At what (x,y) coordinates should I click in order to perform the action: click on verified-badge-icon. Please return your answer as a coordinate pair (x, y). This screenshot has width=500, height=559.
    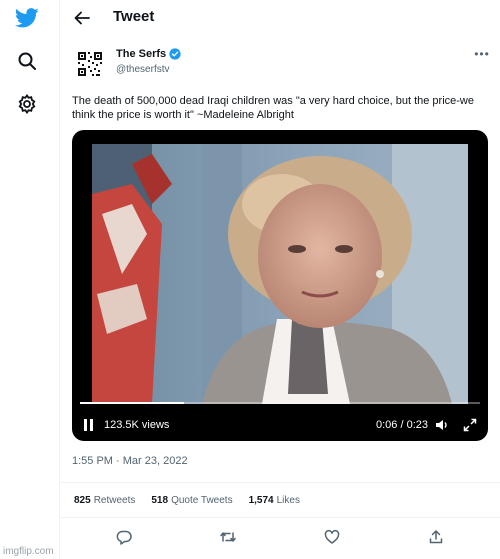
    Looking at the image, I should click on (175, 54).